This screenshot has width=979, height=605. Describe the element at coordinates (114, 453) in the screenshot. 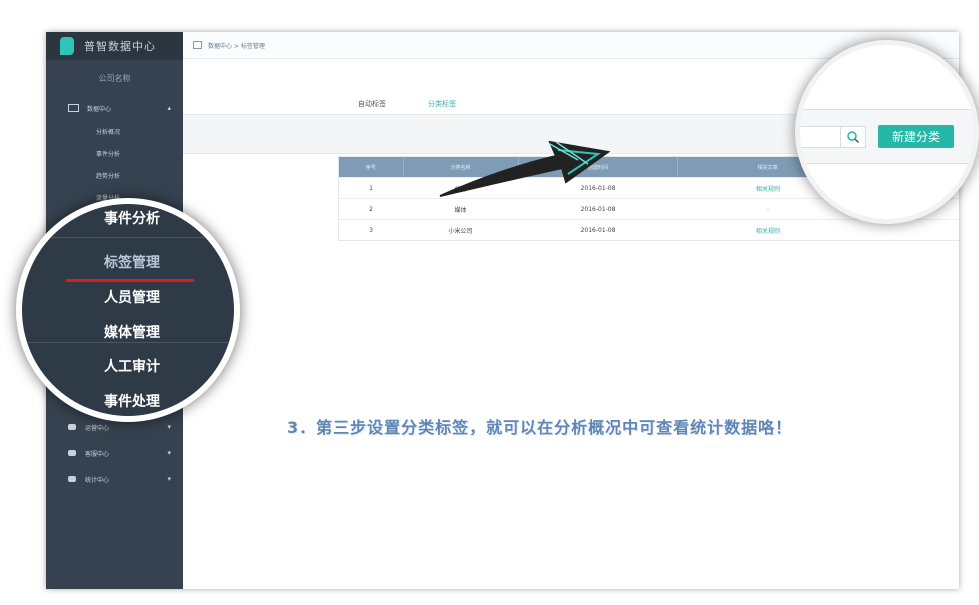

I see `sidebar-group-service: 客服中心 ▾` at that location.